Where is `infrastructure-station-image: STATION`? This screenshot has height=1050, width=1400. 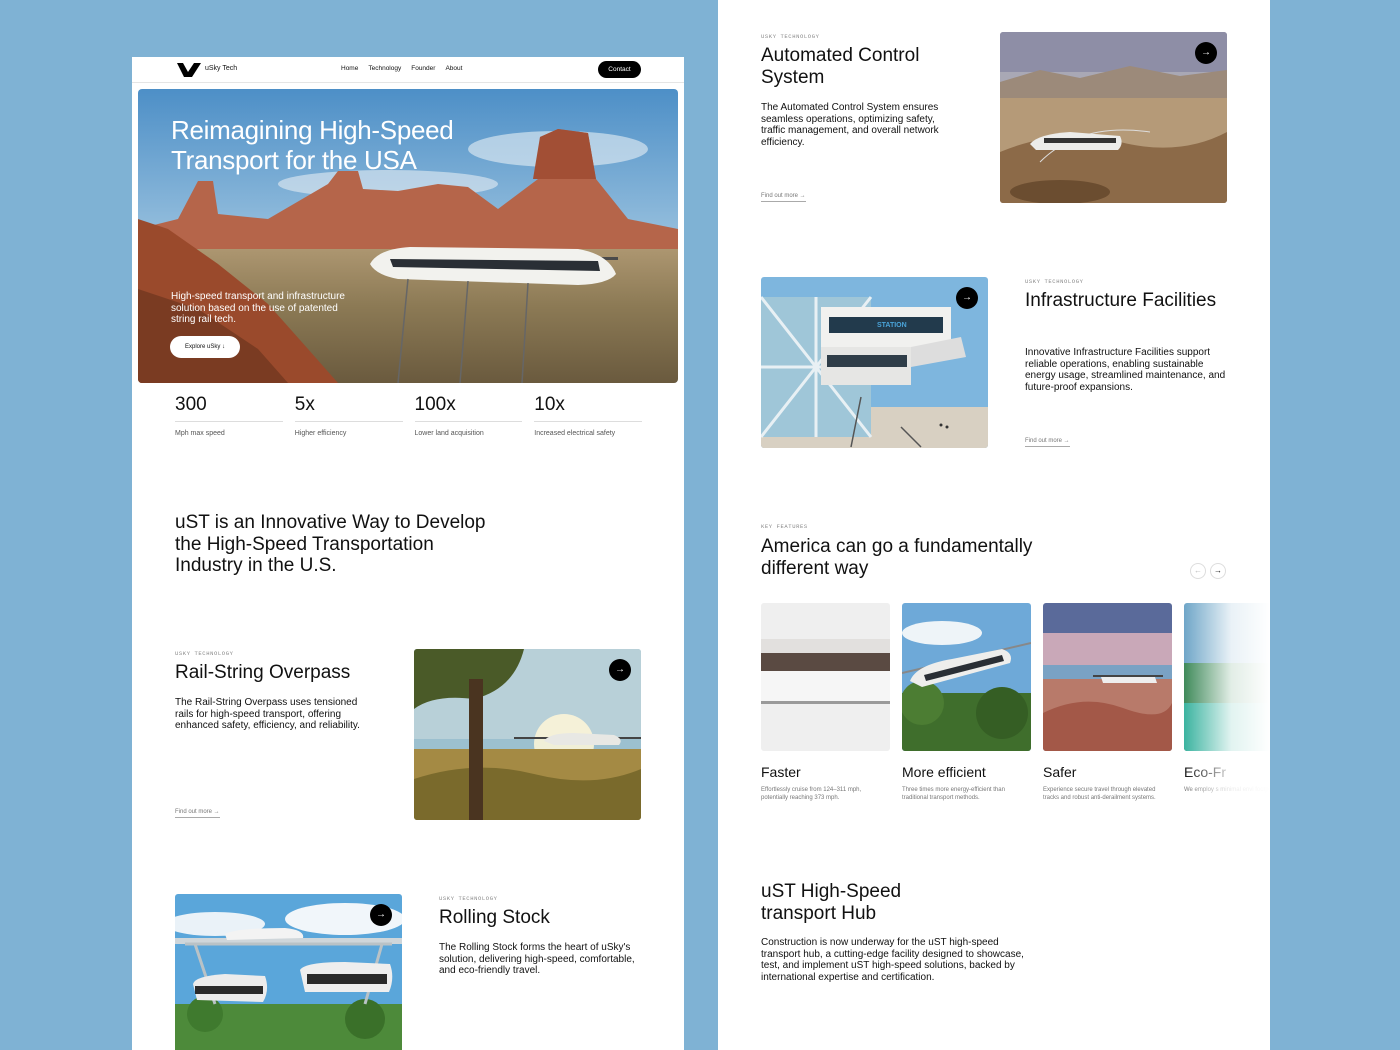
infrastructure-station-image: STATION is located at coordinates (874, 362).